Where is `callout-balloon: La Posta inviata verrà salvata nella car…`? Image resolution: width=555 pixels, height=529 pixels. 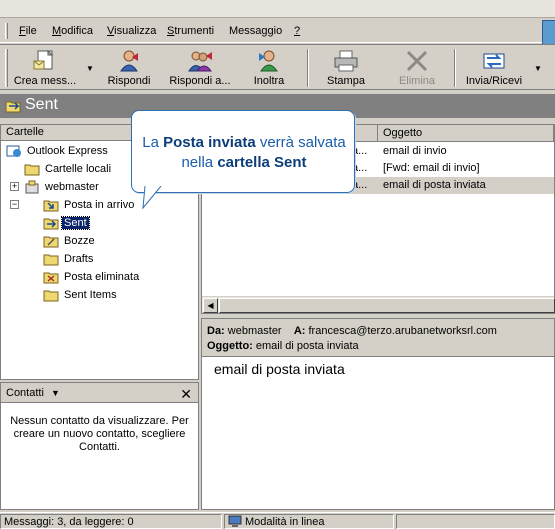 callout-balloon: La Posta inviata verrà salvata nella car… is located at coordinates (243, 151).